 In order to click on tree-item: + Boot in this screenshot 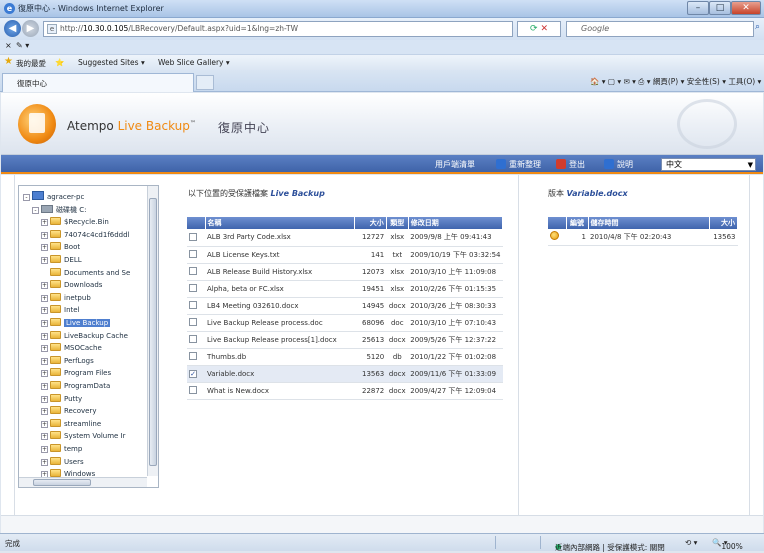, I will do `click(60, 247)`.